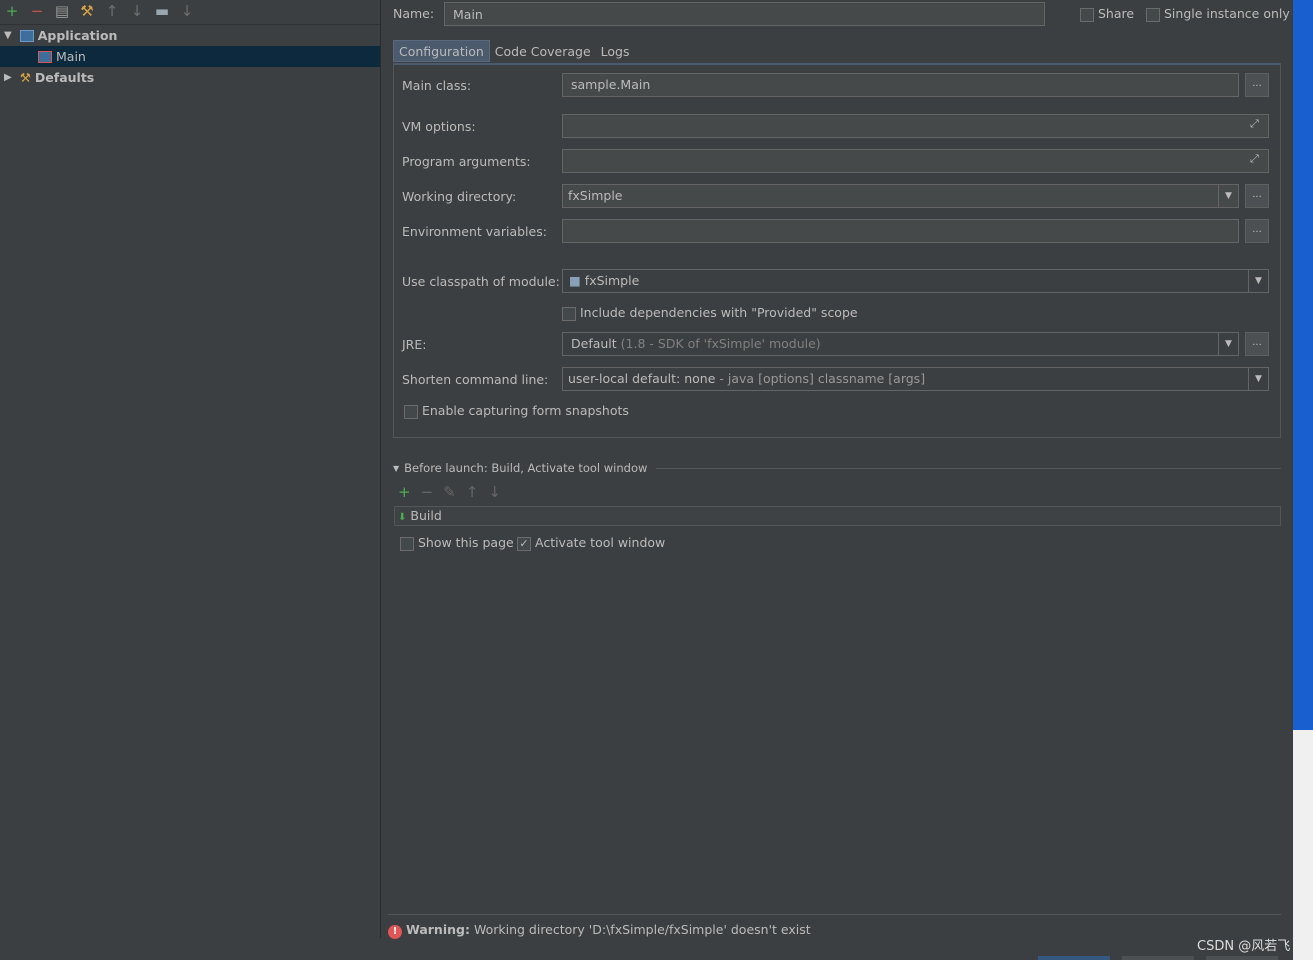 Image resolution: width=1313 pixels, height=960 pixels. I want to click on ok-button, so click(1074, 958).